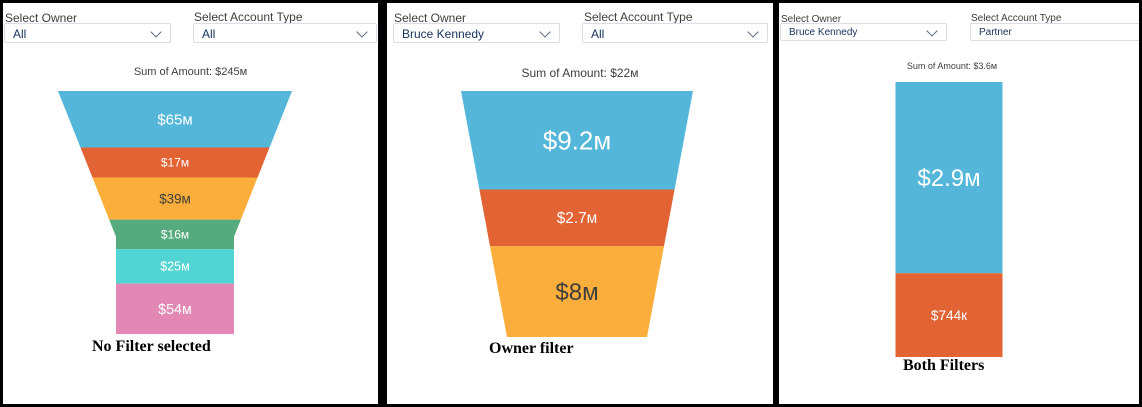 This screenshot has height=407, width=1142. What do you see at coordinates (949, 315) in the screenshot?
I see `funnel-segment-label: $744к` at bounding box center [949, 315].